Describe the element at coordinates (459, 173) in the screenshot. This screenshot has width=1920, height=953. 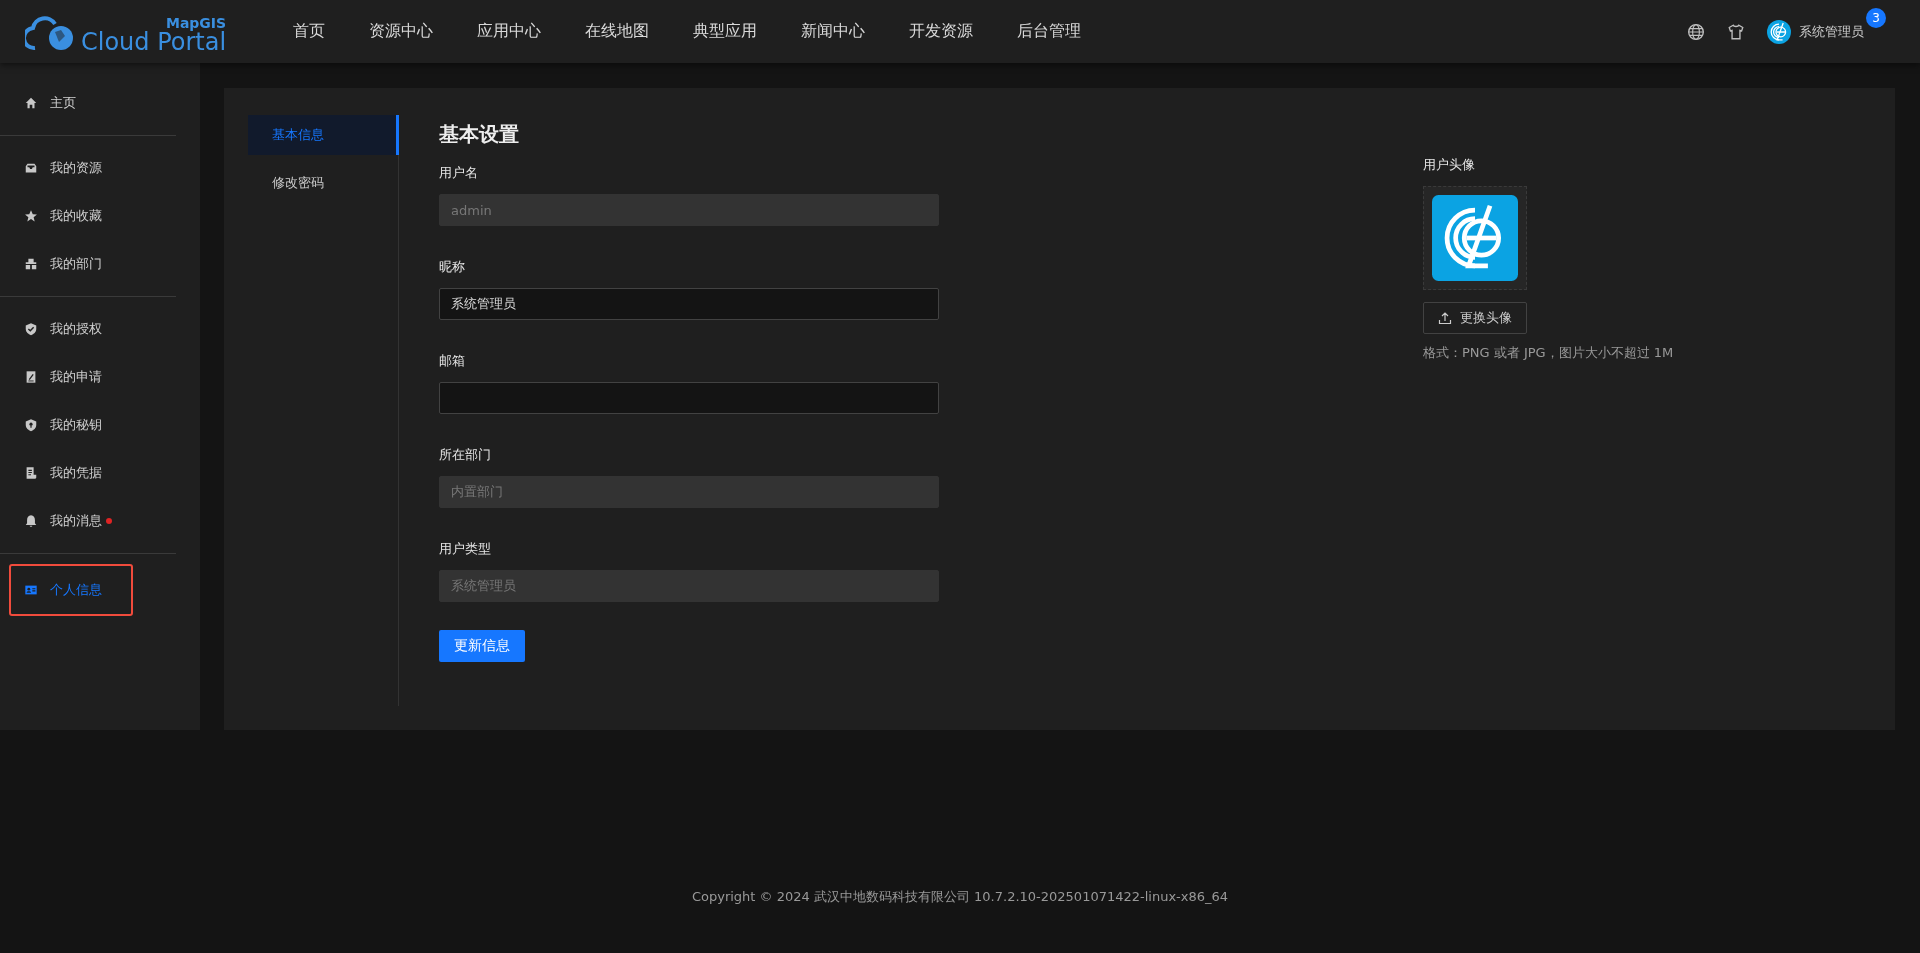
I see `field-label: 用户名` at that location.